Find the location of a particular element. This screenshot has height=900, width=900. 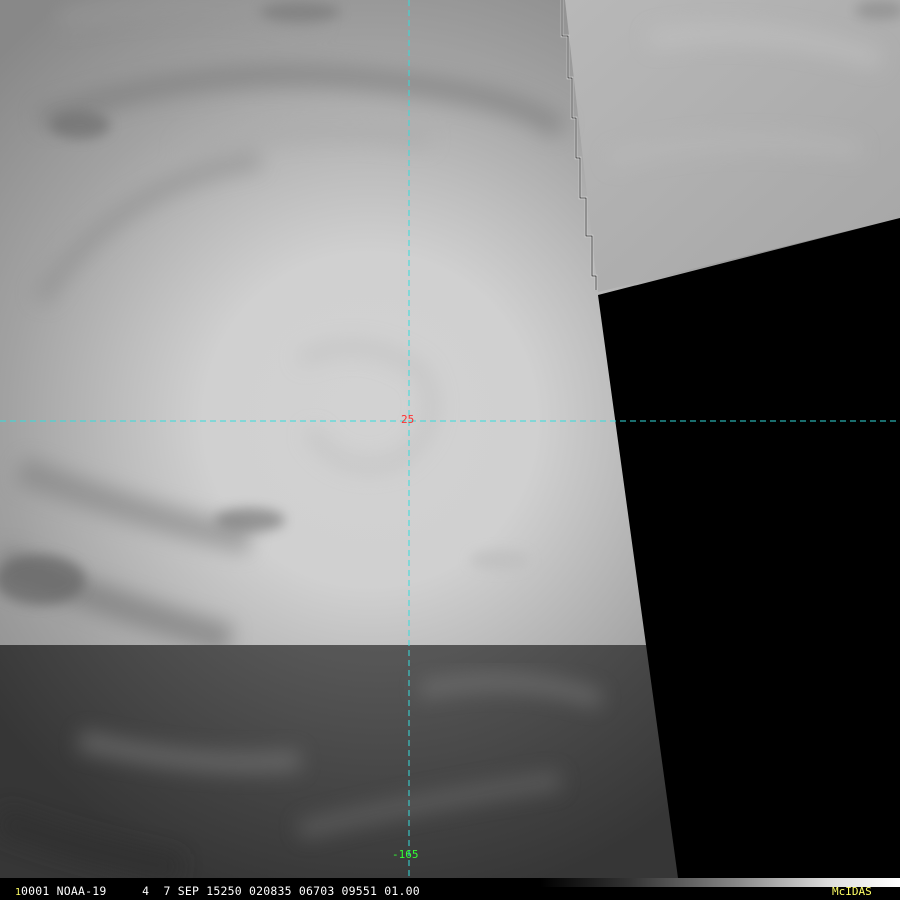

latitude-label: 25 is located at coordinates (408, 419).